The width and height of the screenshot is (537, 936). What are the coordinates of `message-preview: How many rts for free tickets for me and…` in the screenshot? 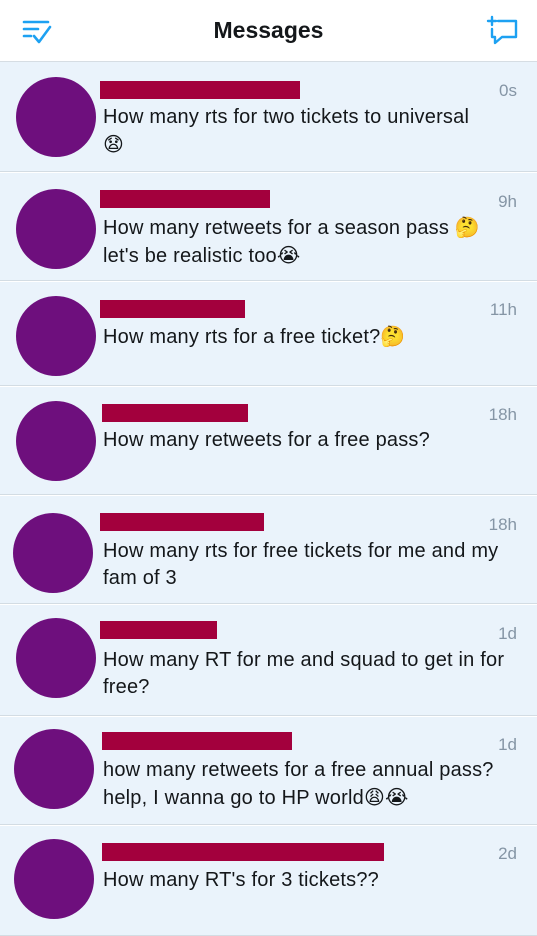 It's located at (301, 564).